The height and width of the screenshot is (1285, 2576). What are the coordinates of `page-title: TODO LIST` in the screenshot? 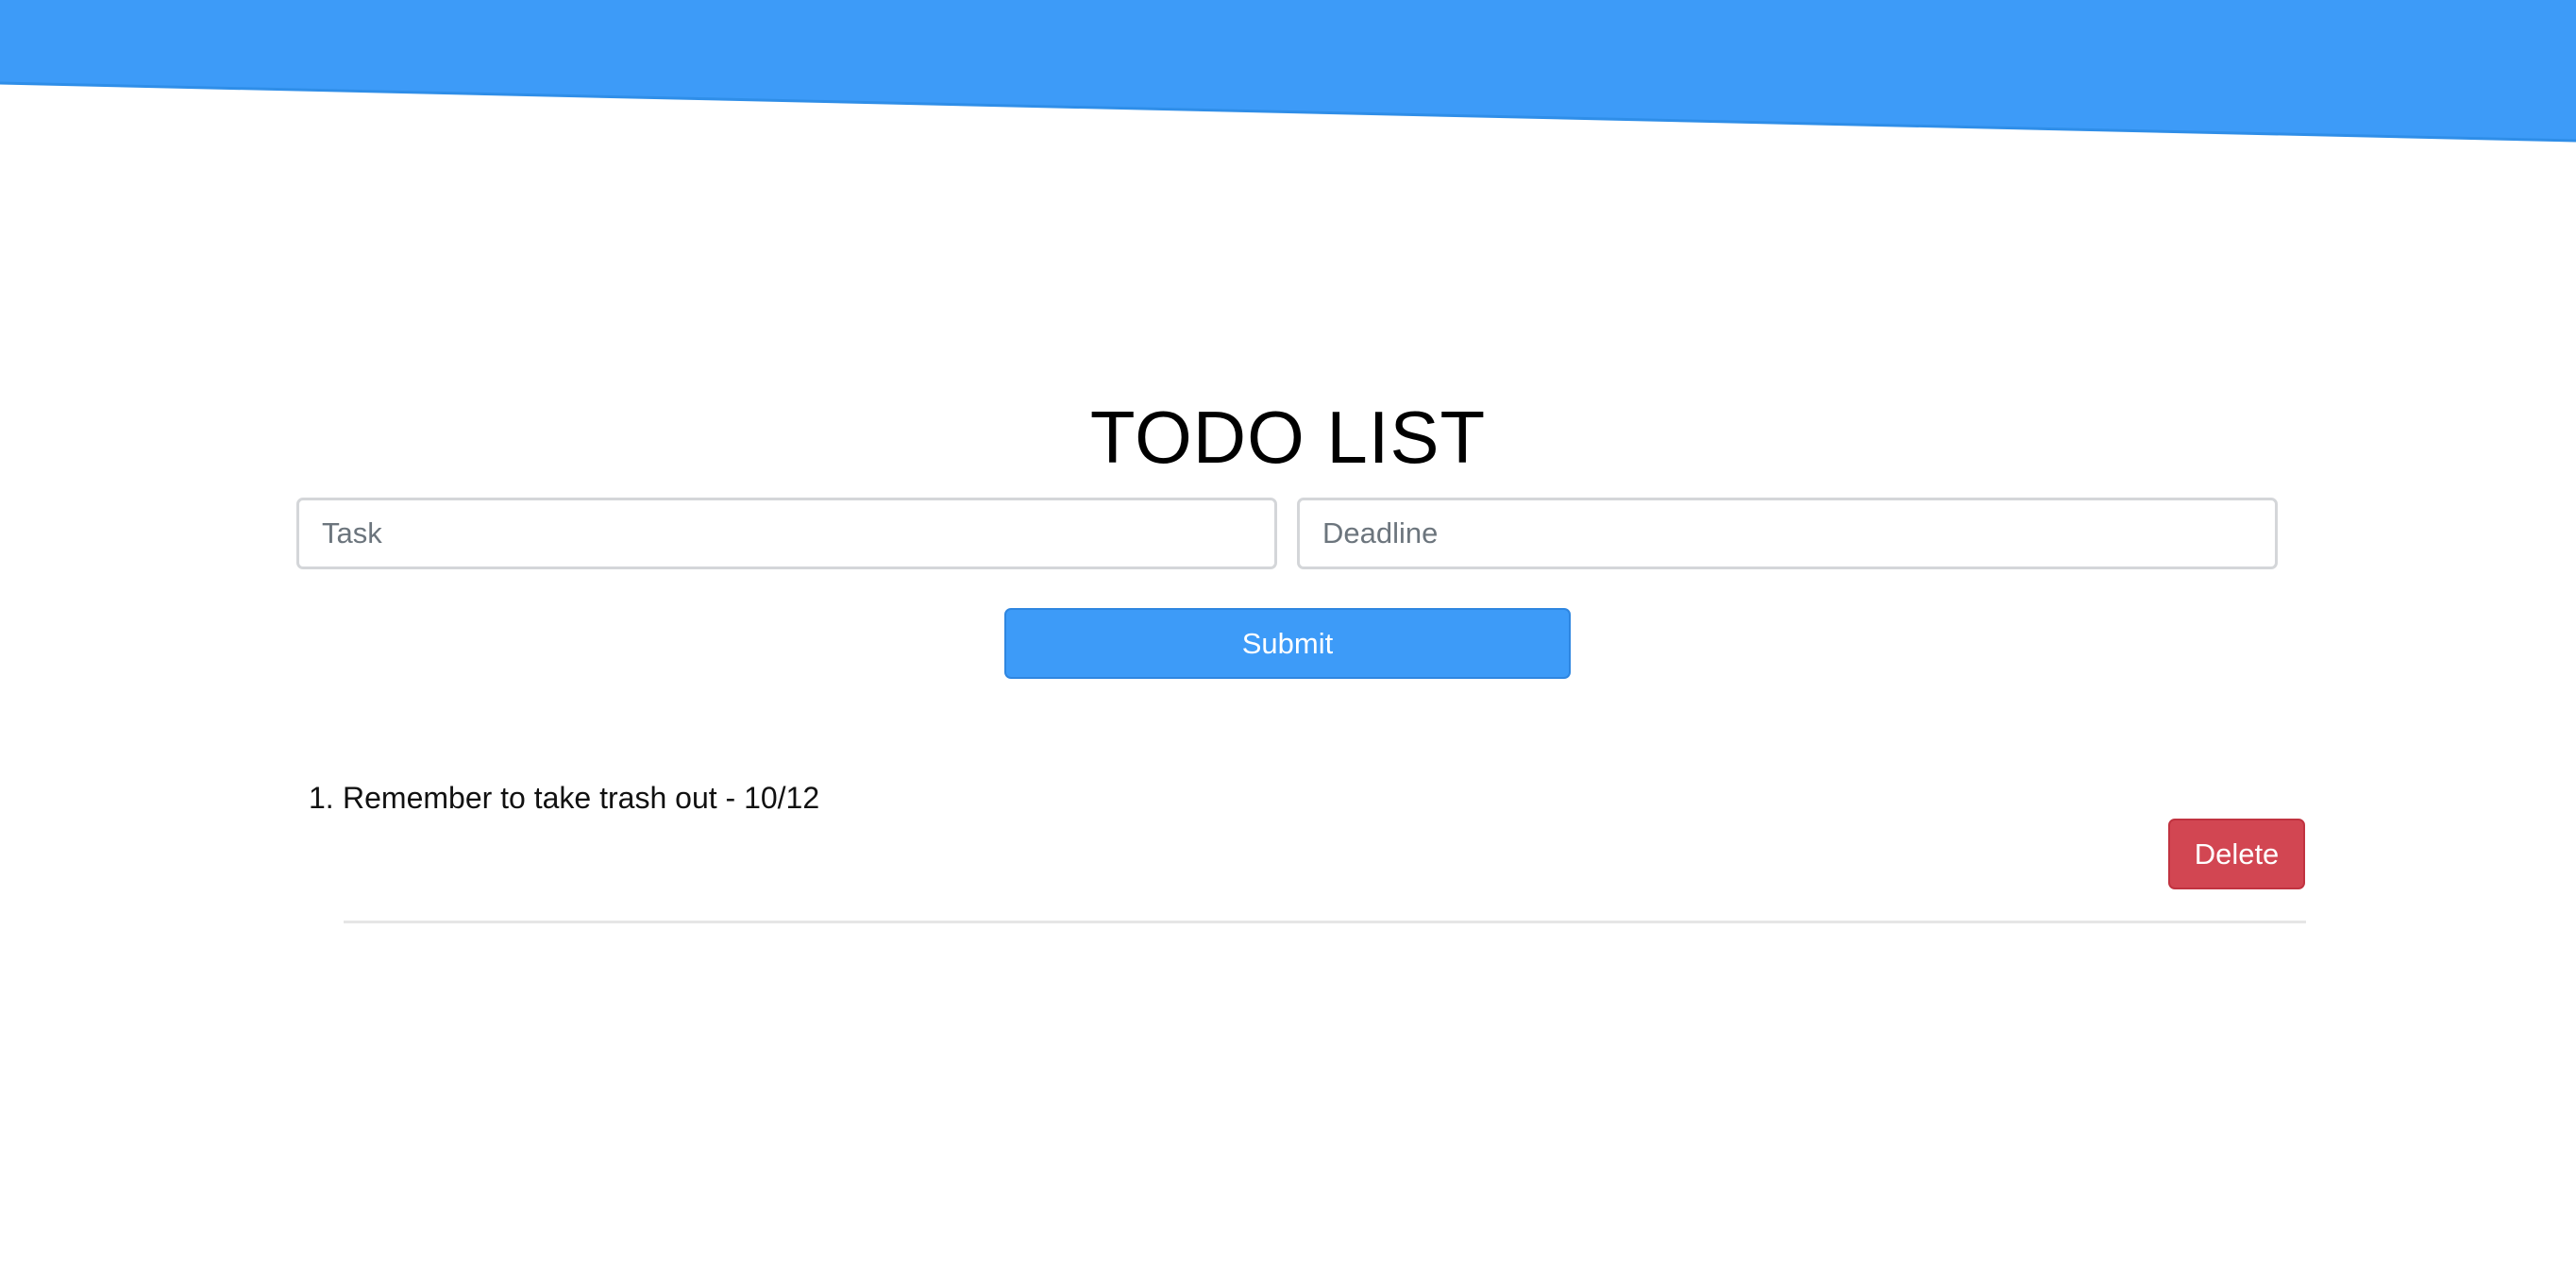 It's located at (1288, 437).